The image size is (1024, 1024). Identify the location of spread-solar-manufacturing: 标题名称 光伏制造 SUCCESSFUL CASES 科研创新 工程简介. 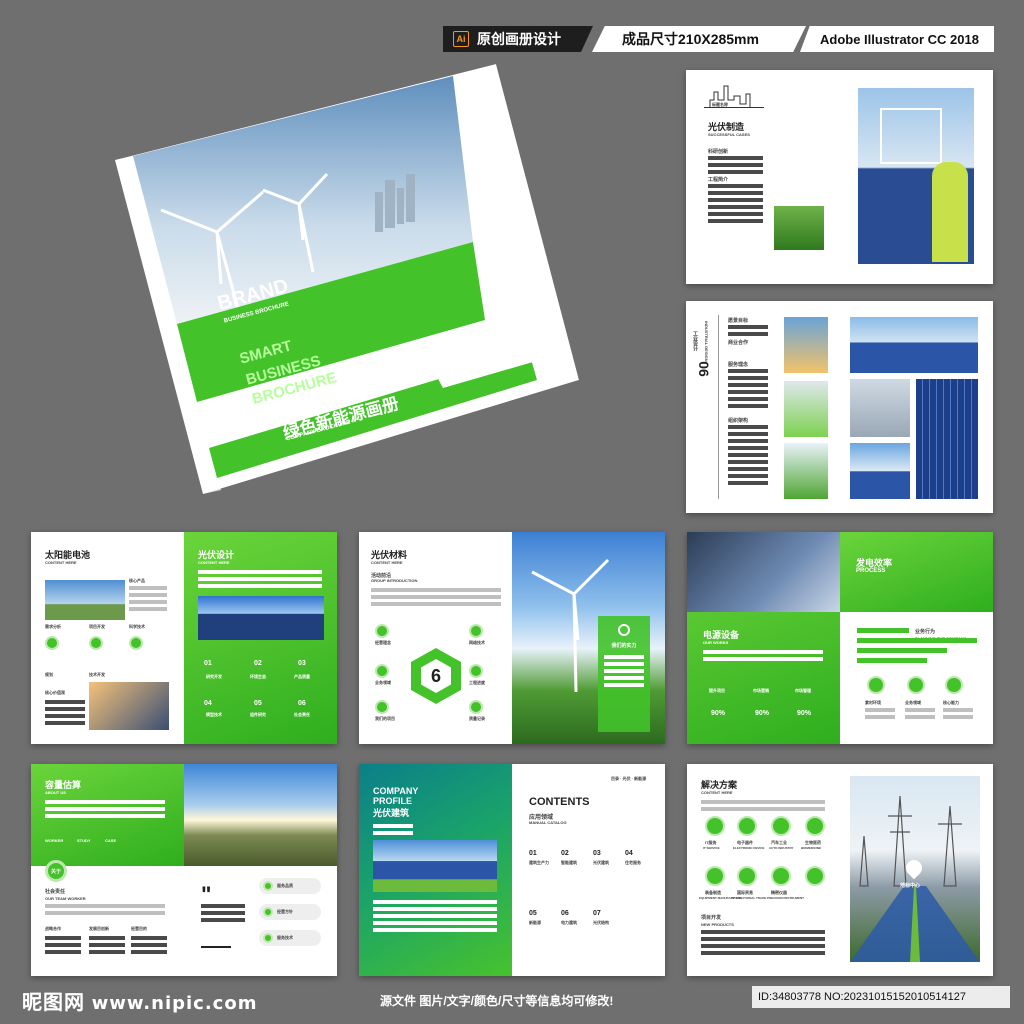
(839, 177).